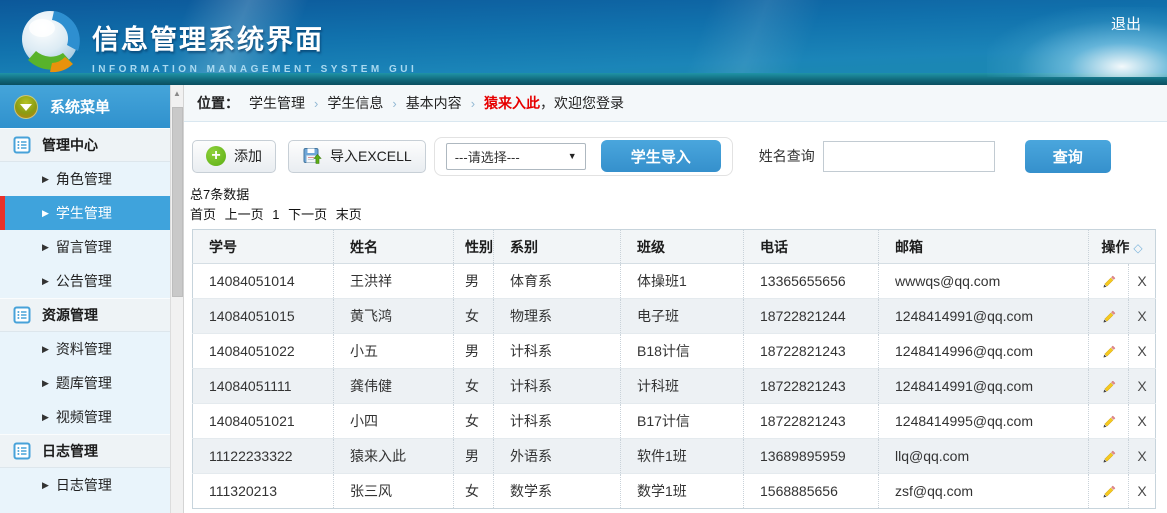 Image resolution: width=1167 pixels, height=513 pixels. What do you see at coordinates (557, 421) in the screenshot?
I see `cell-department: 计科系` at bounding box center [557, 421].